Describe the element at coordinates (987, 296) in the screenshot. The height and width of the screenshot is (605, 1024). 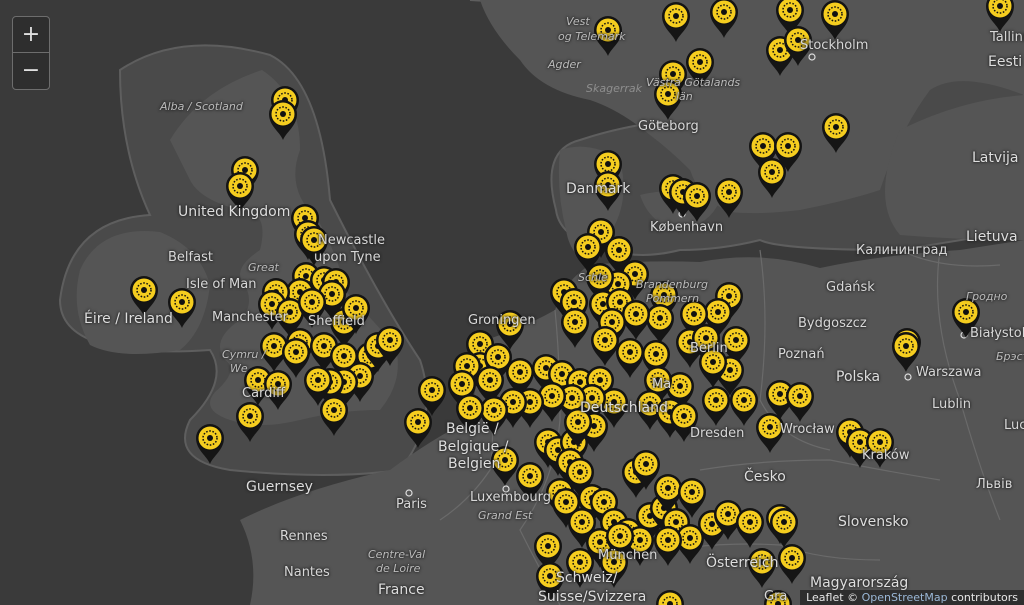
I see `place-label: Гродно` at that location.